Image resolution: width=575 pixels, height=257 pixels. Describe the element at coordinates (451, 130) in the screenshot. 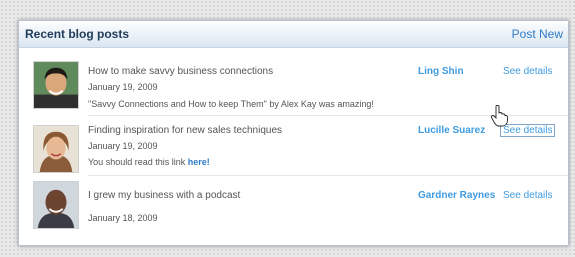

I see `author-link: Lucille Suarez` at that location.